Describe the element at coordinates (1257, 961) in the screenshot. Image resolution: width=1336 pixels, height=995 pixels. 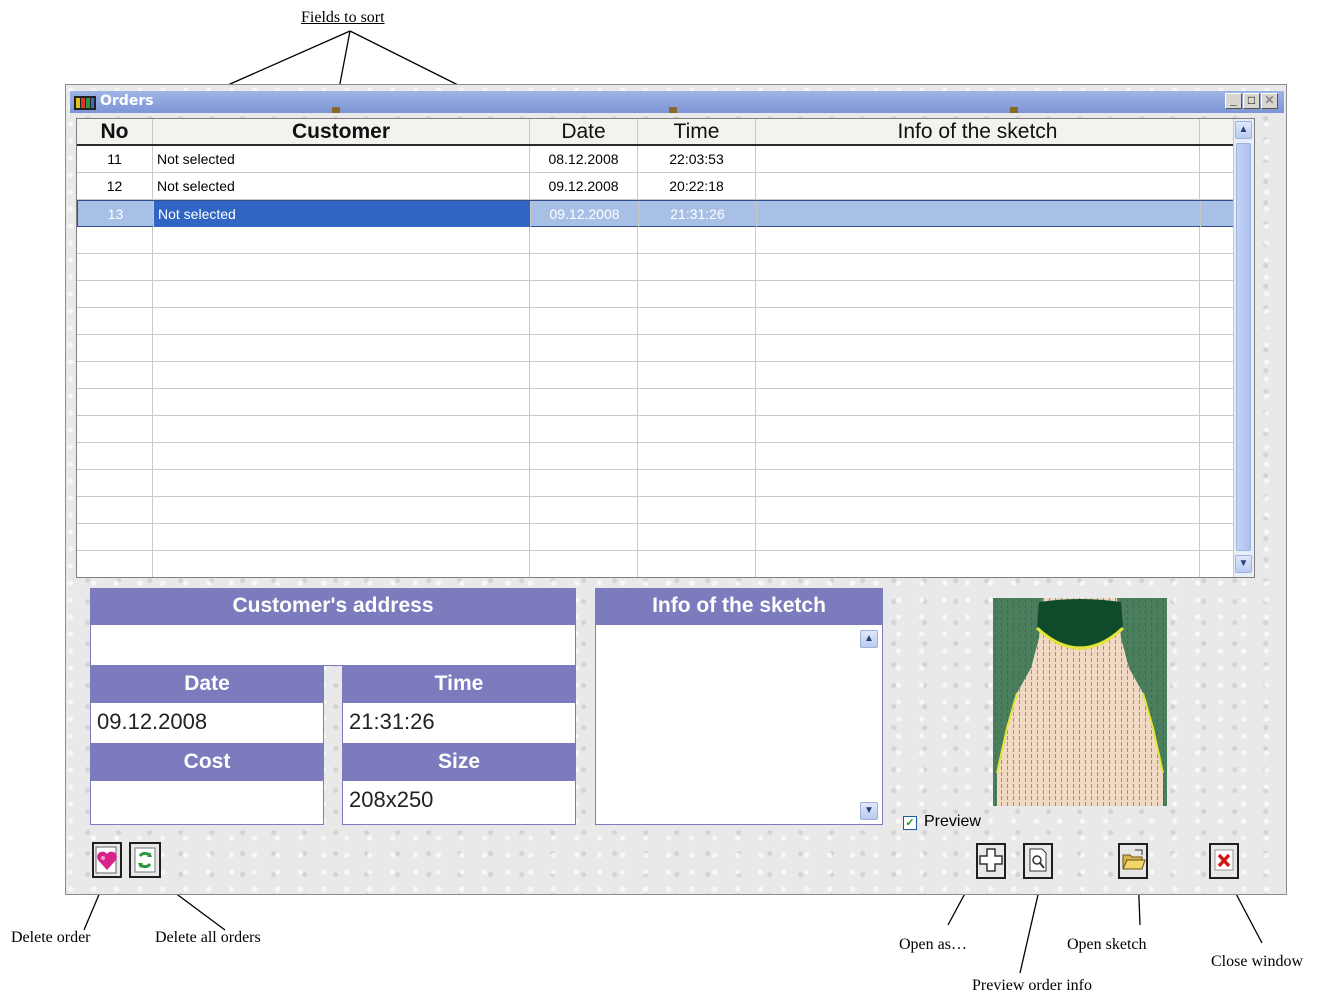
I see `annotation-close-window: Close window` at that location.